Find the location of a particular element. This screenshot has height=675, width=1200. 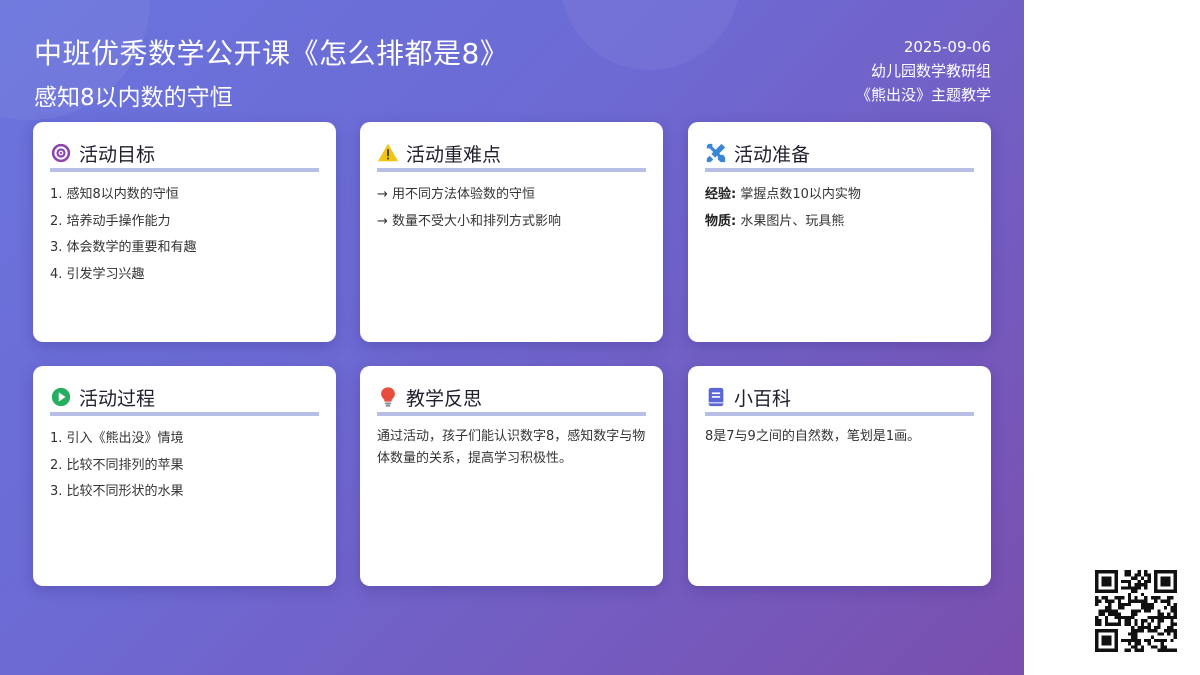

card-title: 教学反思 is located at coordinates (444, 398).